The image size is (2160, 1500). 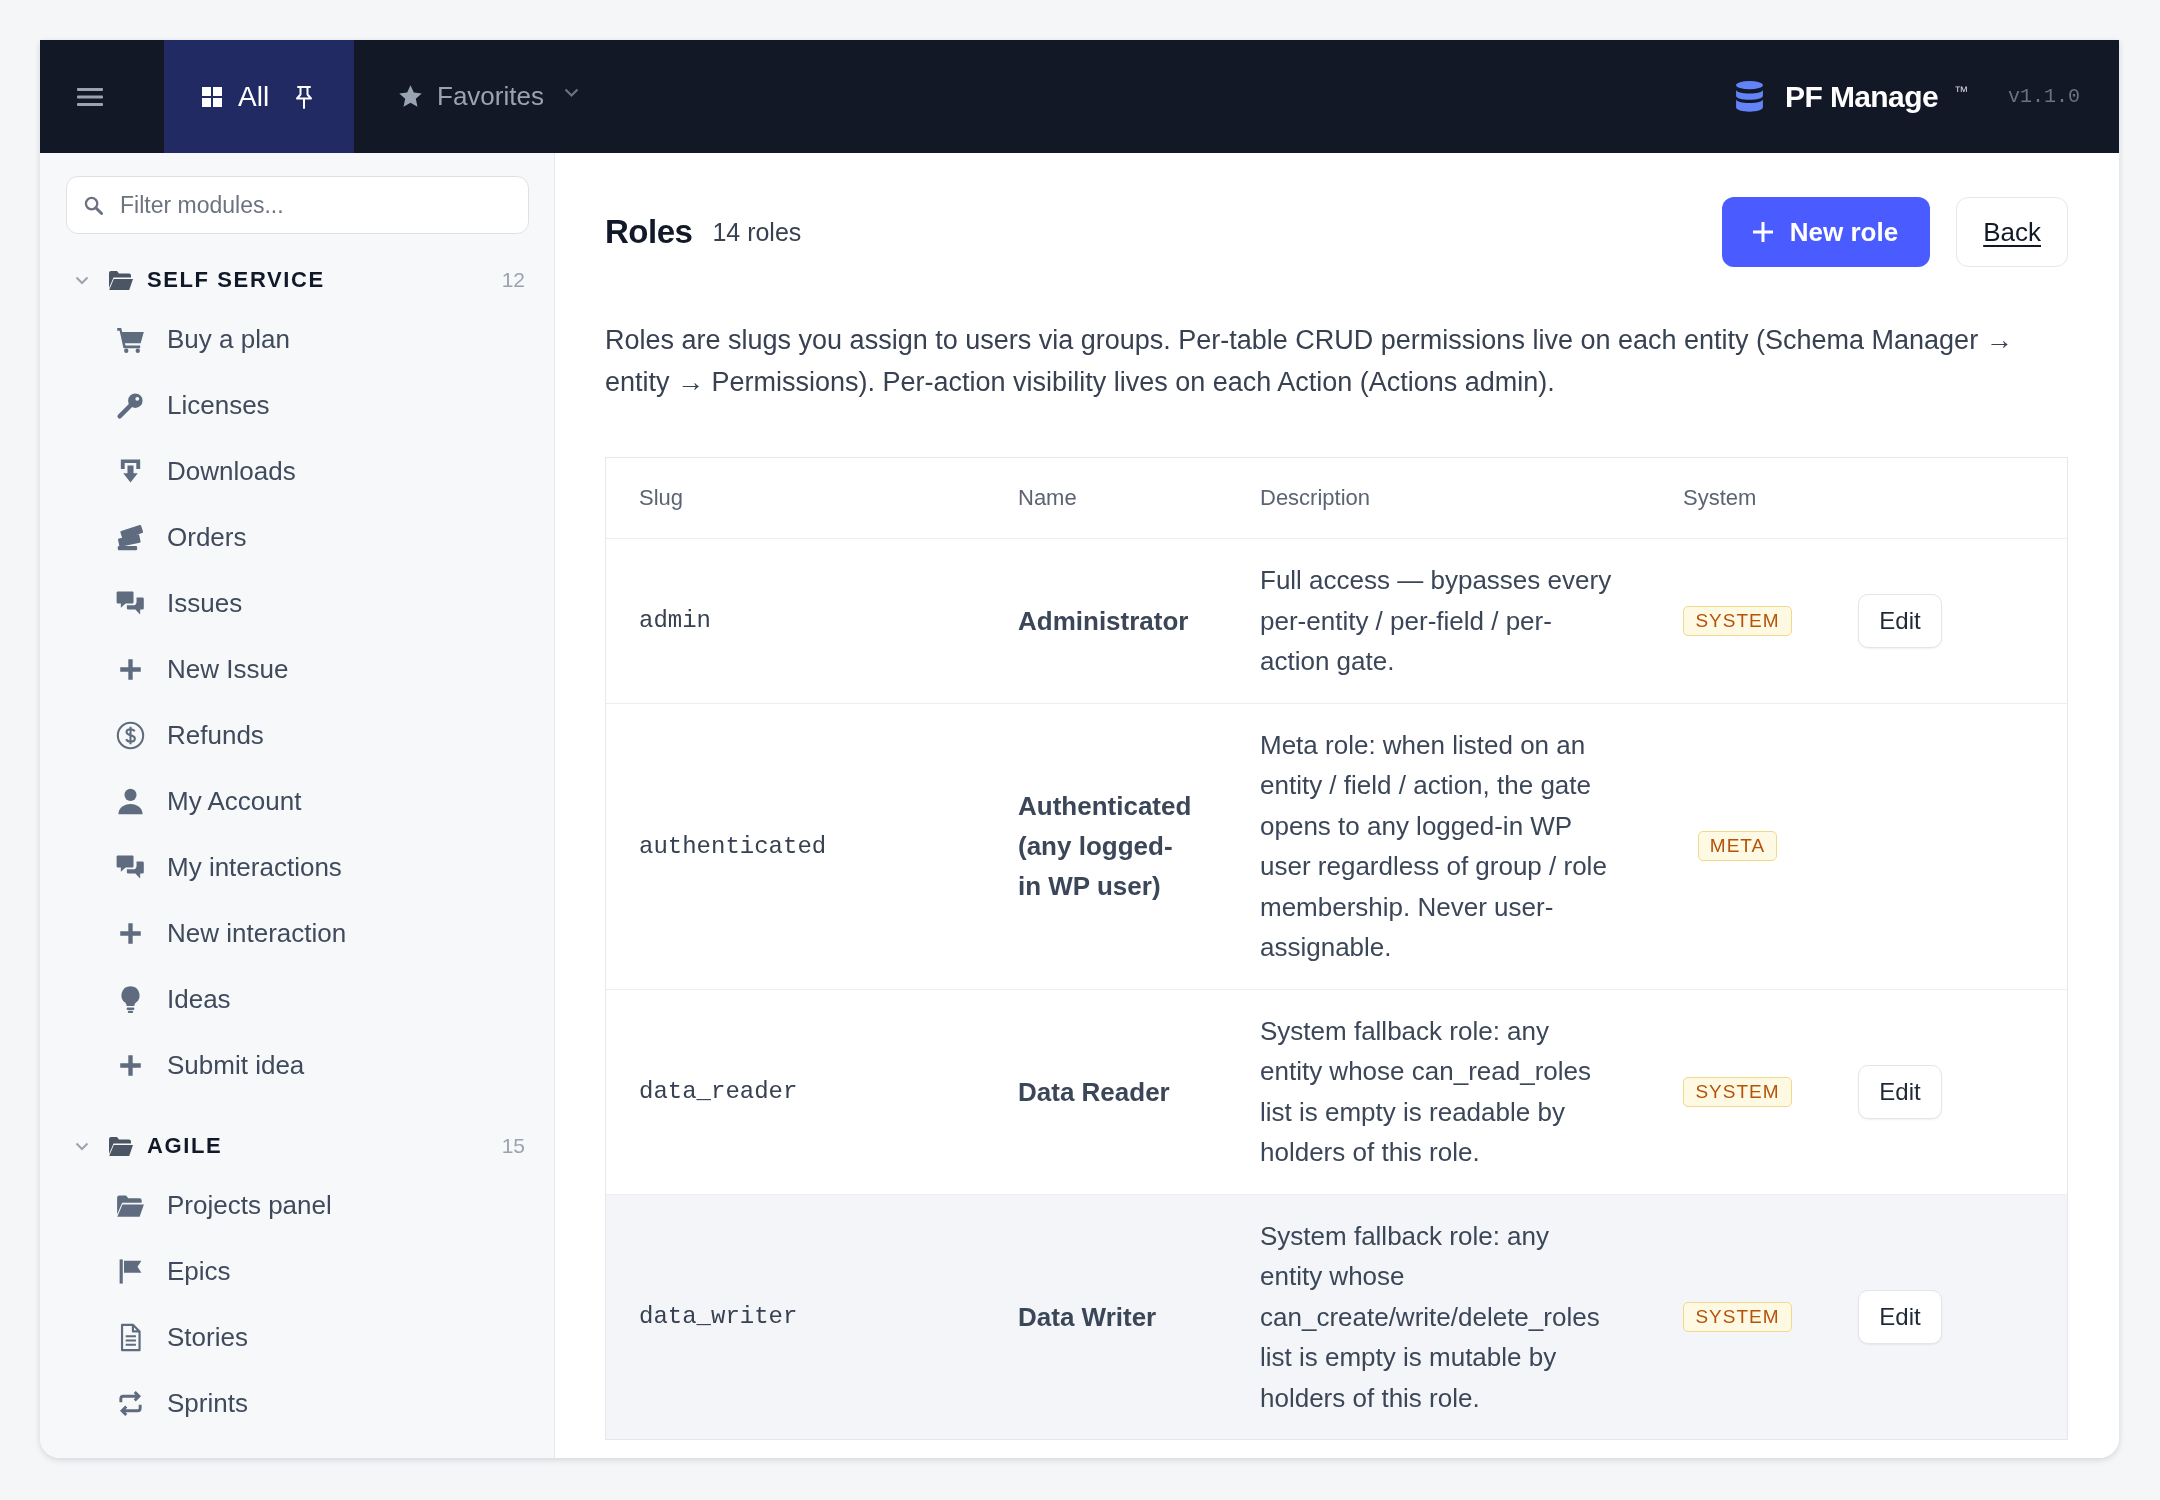 What do you see at coordinates (130, 735) in the screenshot?
I see `dollar-circle-icon` at bounding box center [130, 735].